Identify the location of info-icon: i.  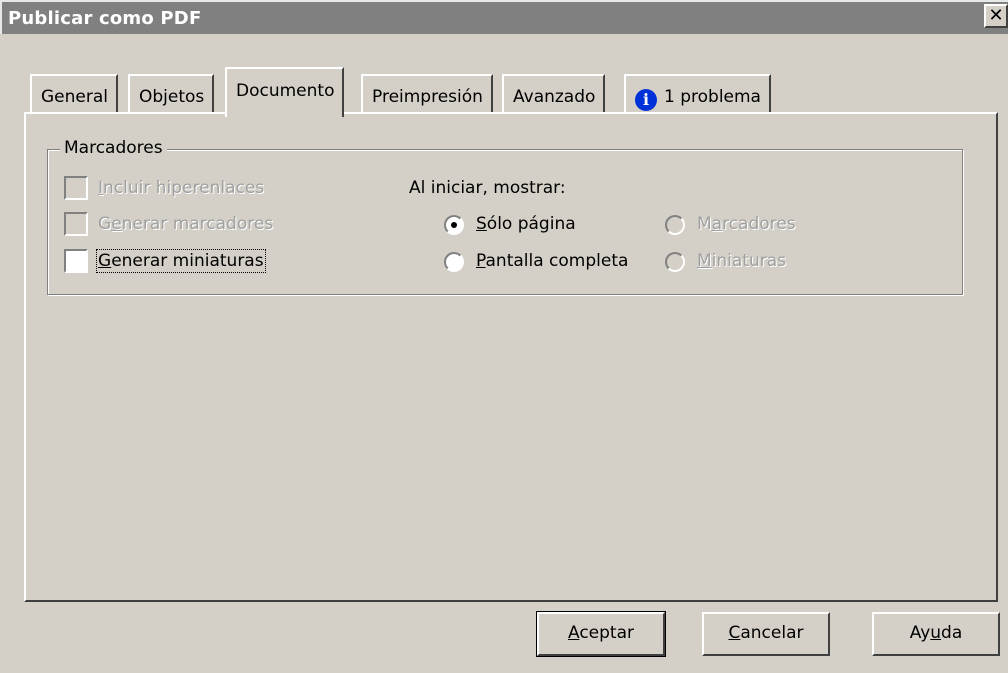
(646, 100).